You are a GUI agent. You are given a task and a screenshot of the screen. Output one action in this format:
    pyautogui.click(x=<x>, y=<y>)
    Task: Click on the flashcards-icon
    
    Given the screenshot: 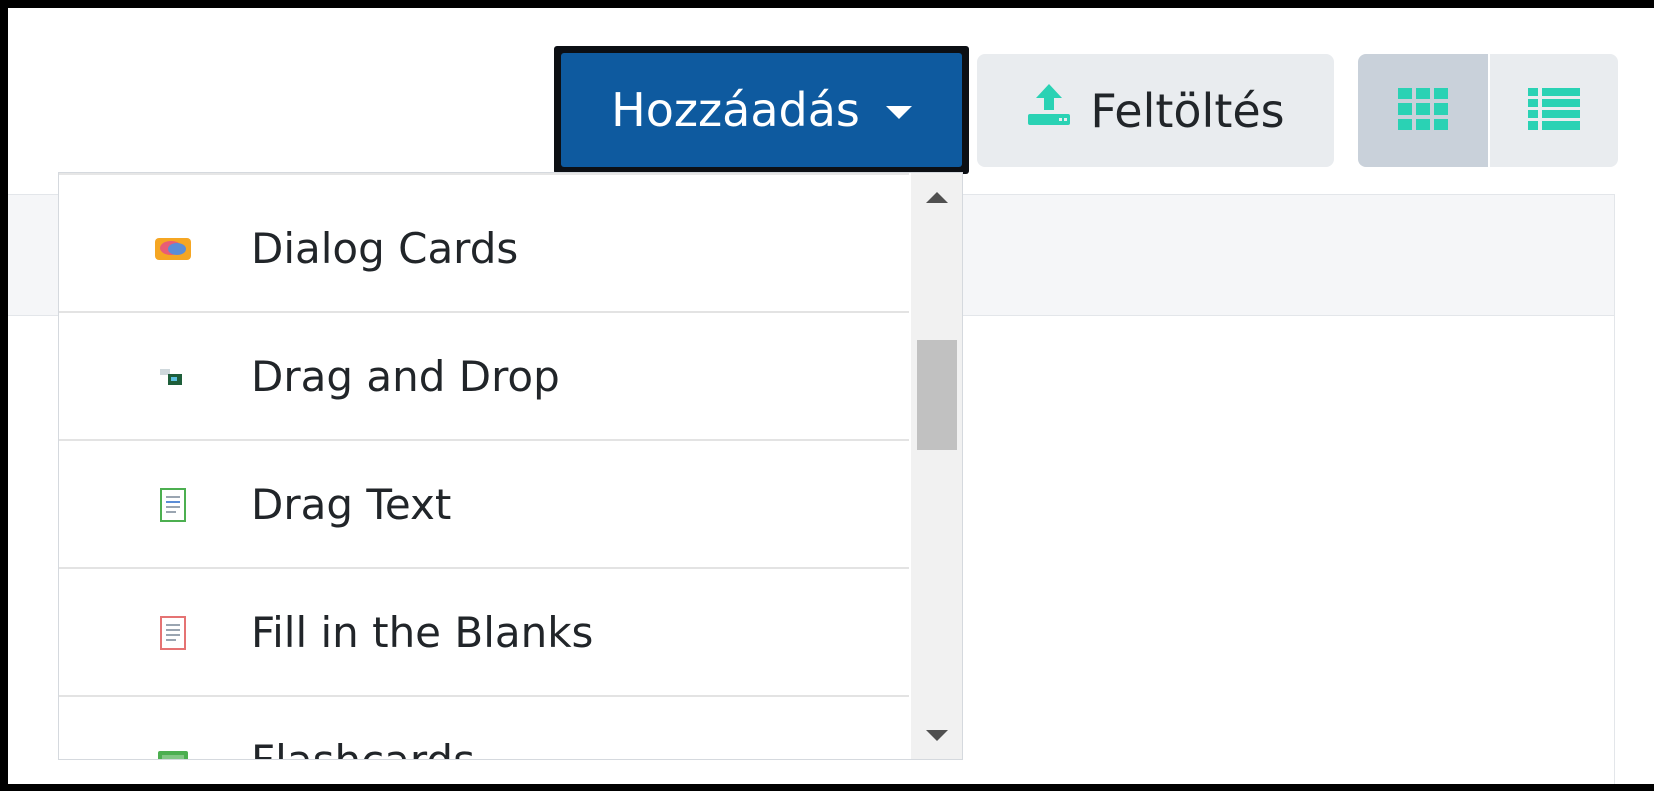 What is the action you would take?
    pyautogui.click(x=173, y=750)
    